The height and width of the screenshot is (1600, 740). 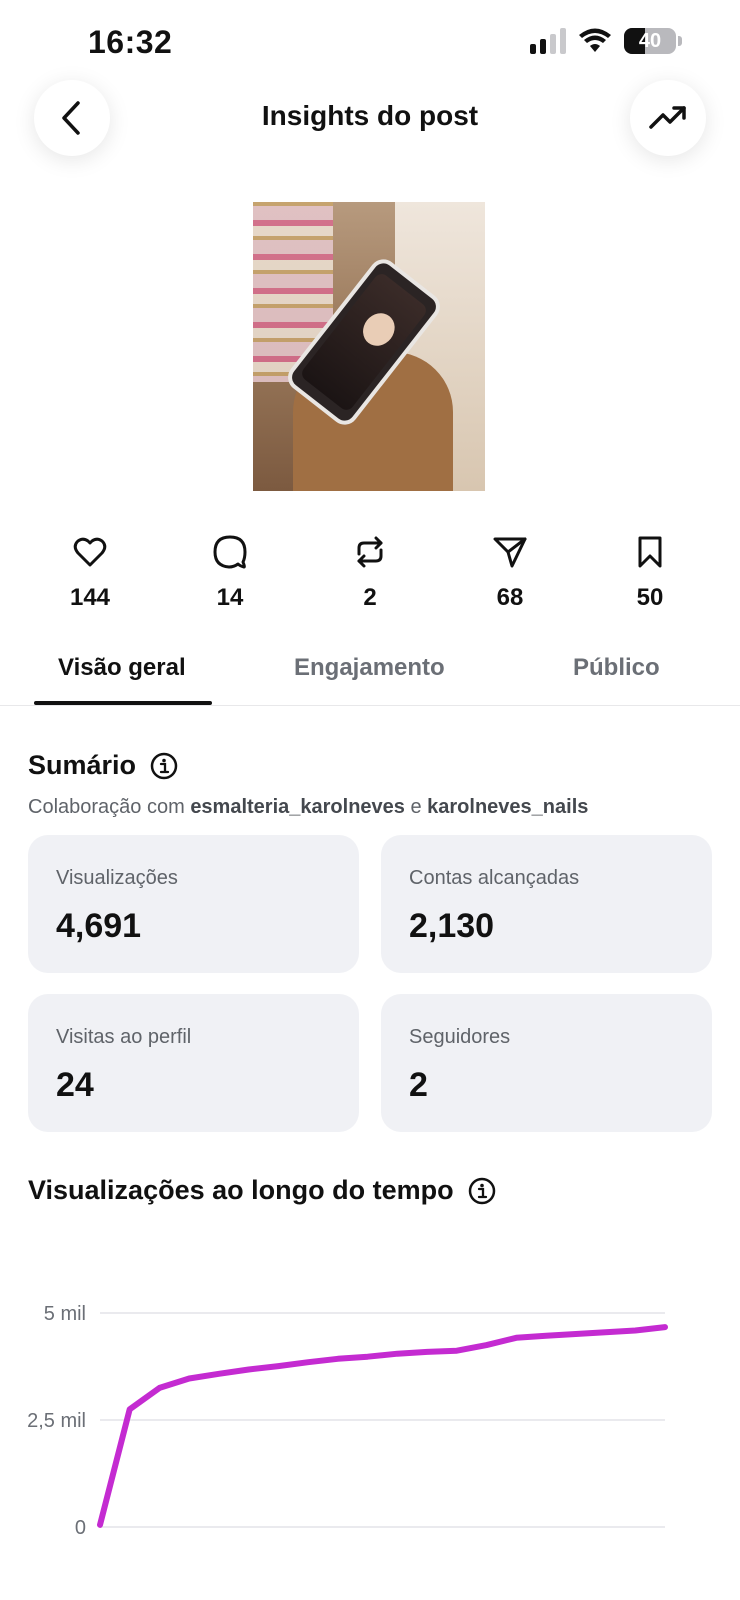 What do you see at coordinates (510, 552) in the screenshot?
I see `share-icon` at bounding box center [510, 552].